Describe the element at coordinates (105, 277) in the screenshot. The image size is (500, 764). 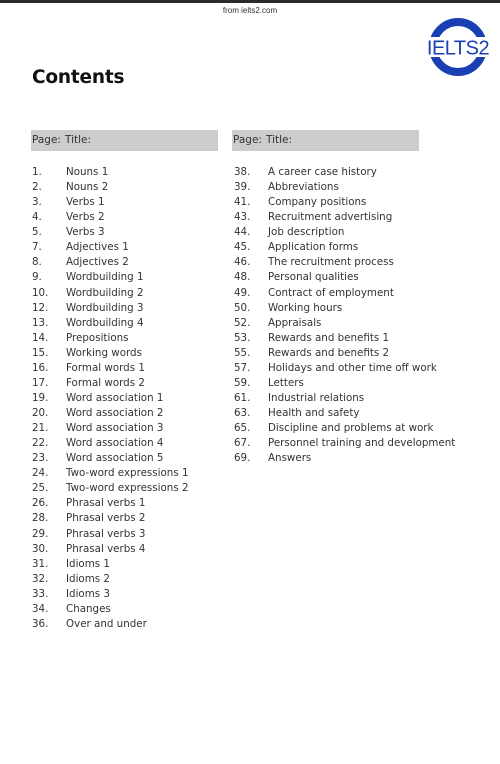
I see `entry-title: Wordbuilding 1` at that location.